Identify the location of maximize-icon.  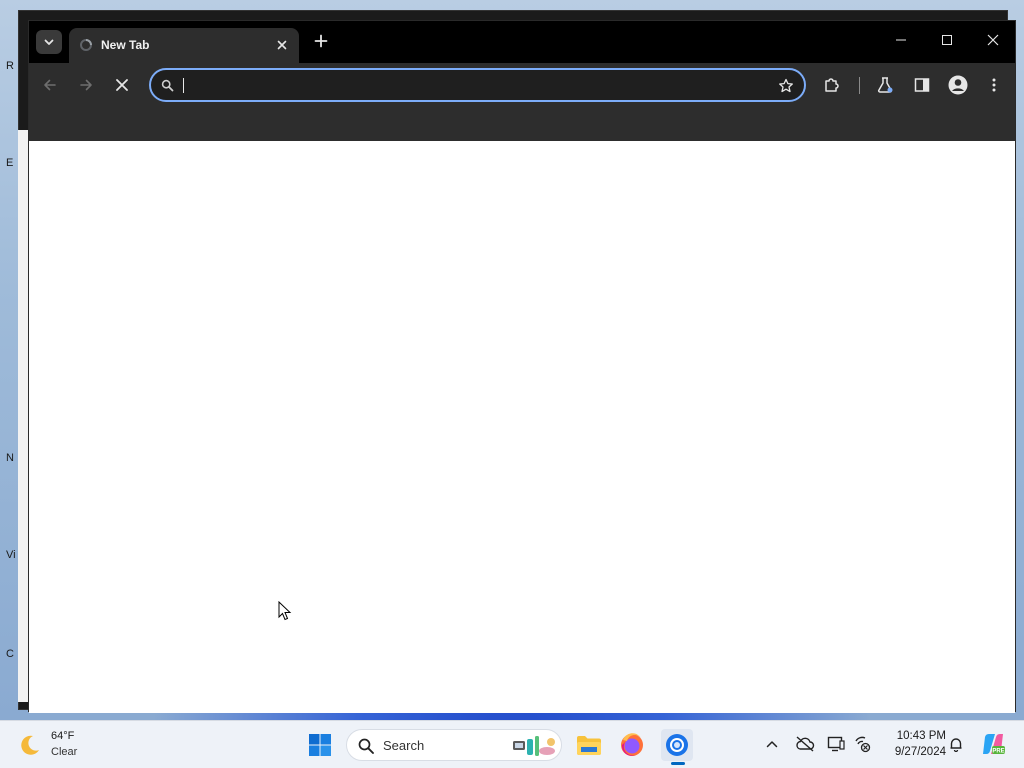
(947, 40).